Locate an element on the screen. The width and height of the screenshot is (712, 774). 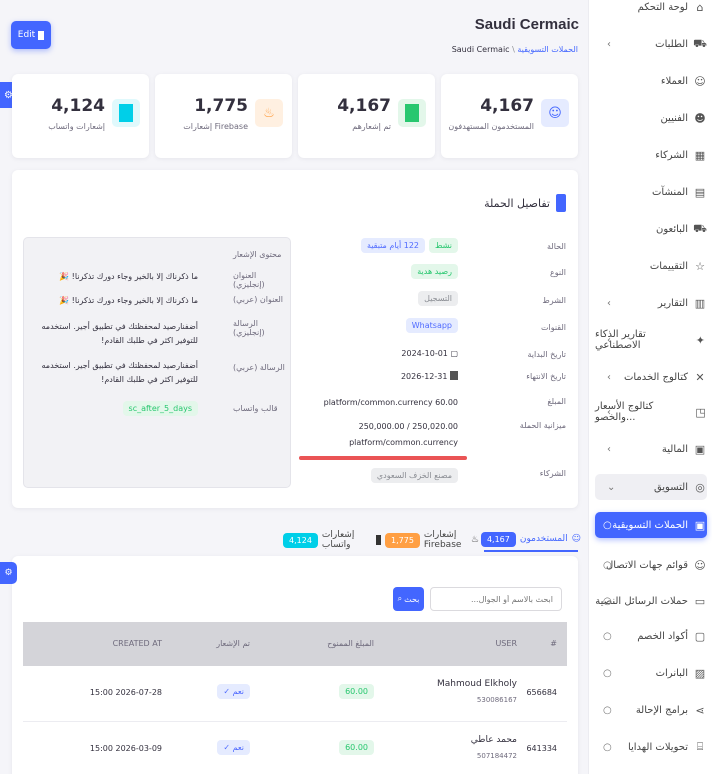
breadcrumb-current: الحملات التسويقية is located at coordinates (547, 49).